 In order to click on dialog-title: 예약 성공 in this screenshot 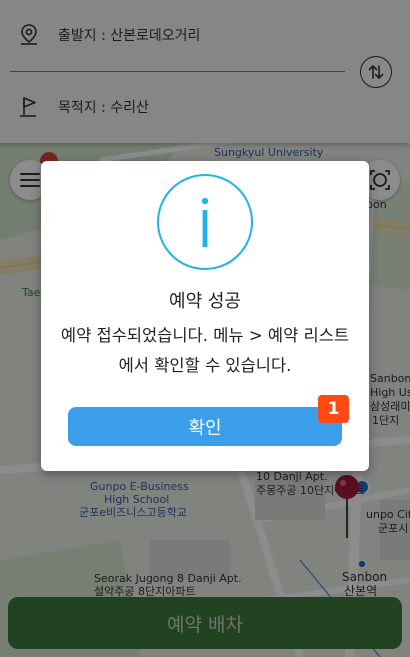, I will do `click(205, 301)`.